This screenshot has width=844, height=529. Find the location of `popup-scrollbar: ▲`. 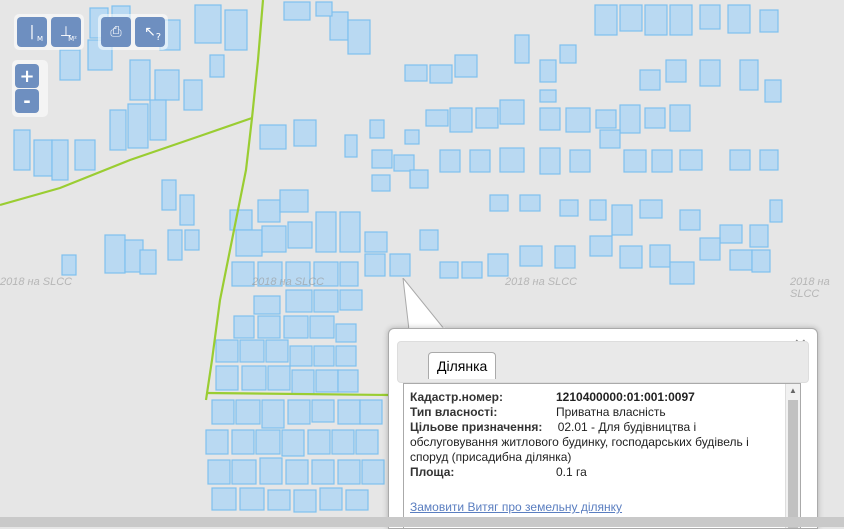

popup-scrollbar: ▲ is located at coordinates (792, 456).